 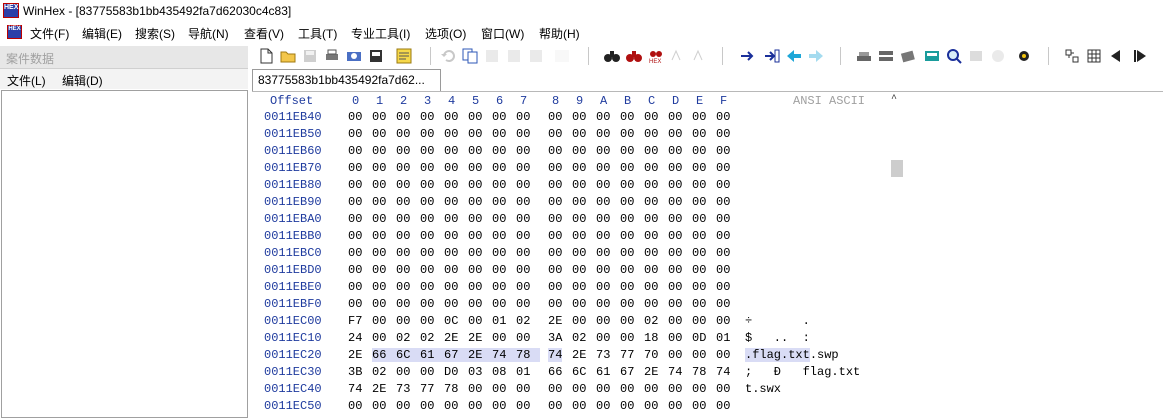 What do you see at coordinates (456, 355) in the screenshot?
I see `hex-byte: 67` at bounding box center [456, 355].